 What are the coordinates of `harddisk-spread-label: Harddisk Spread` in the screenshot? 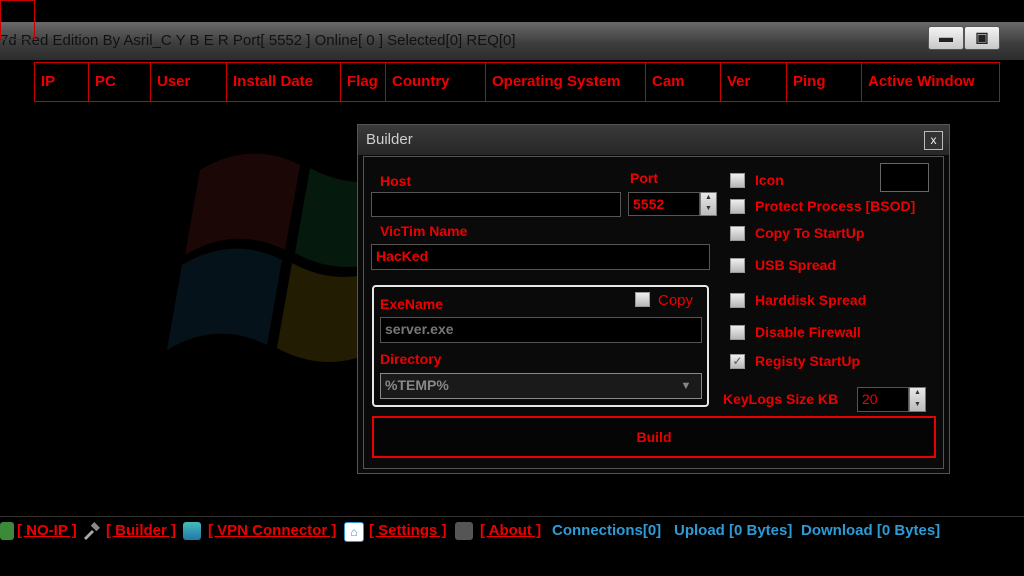 It's located at (811, 300).